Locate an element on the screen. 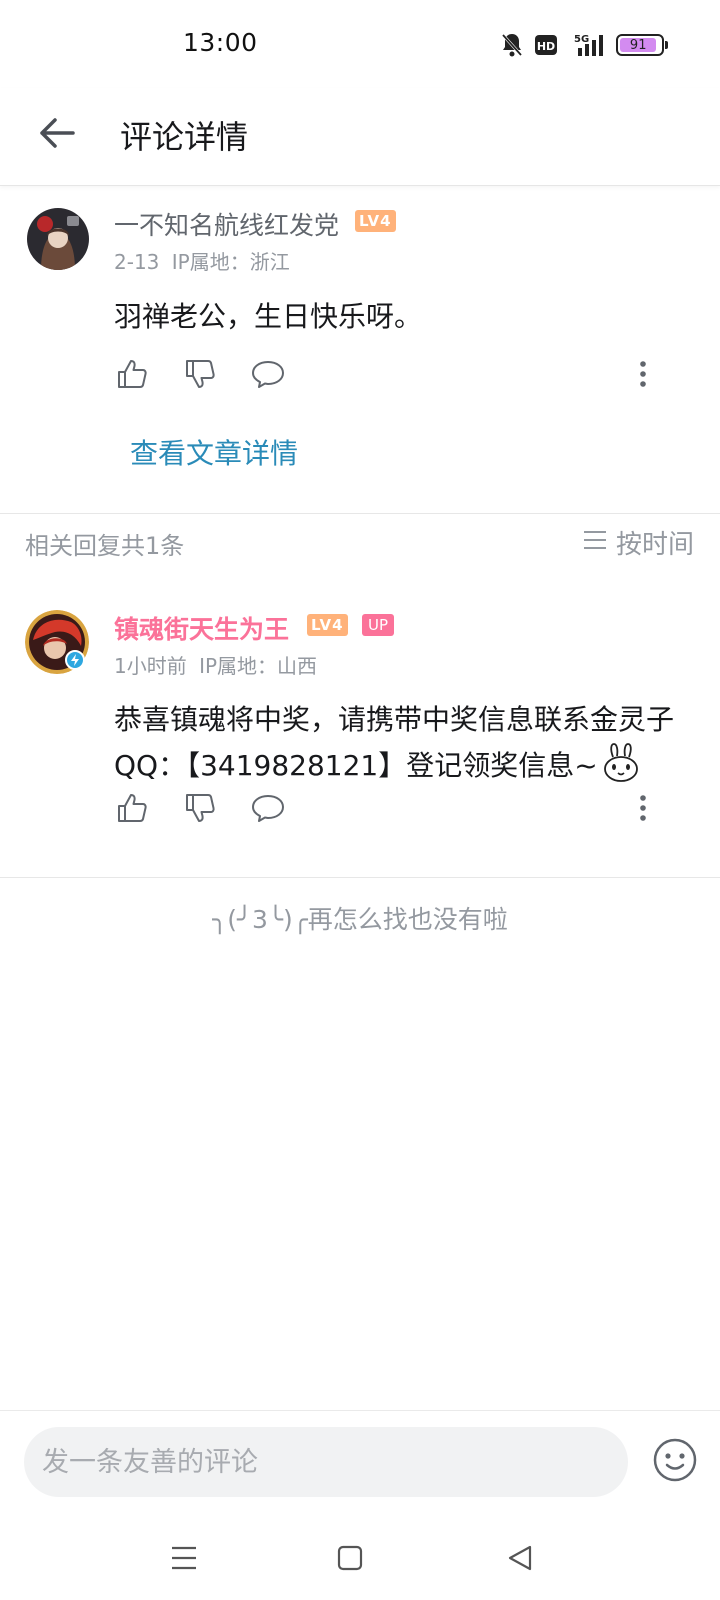 The image size is (720, 1600). battery-fill: 91 is located at coordinates (638, 45).